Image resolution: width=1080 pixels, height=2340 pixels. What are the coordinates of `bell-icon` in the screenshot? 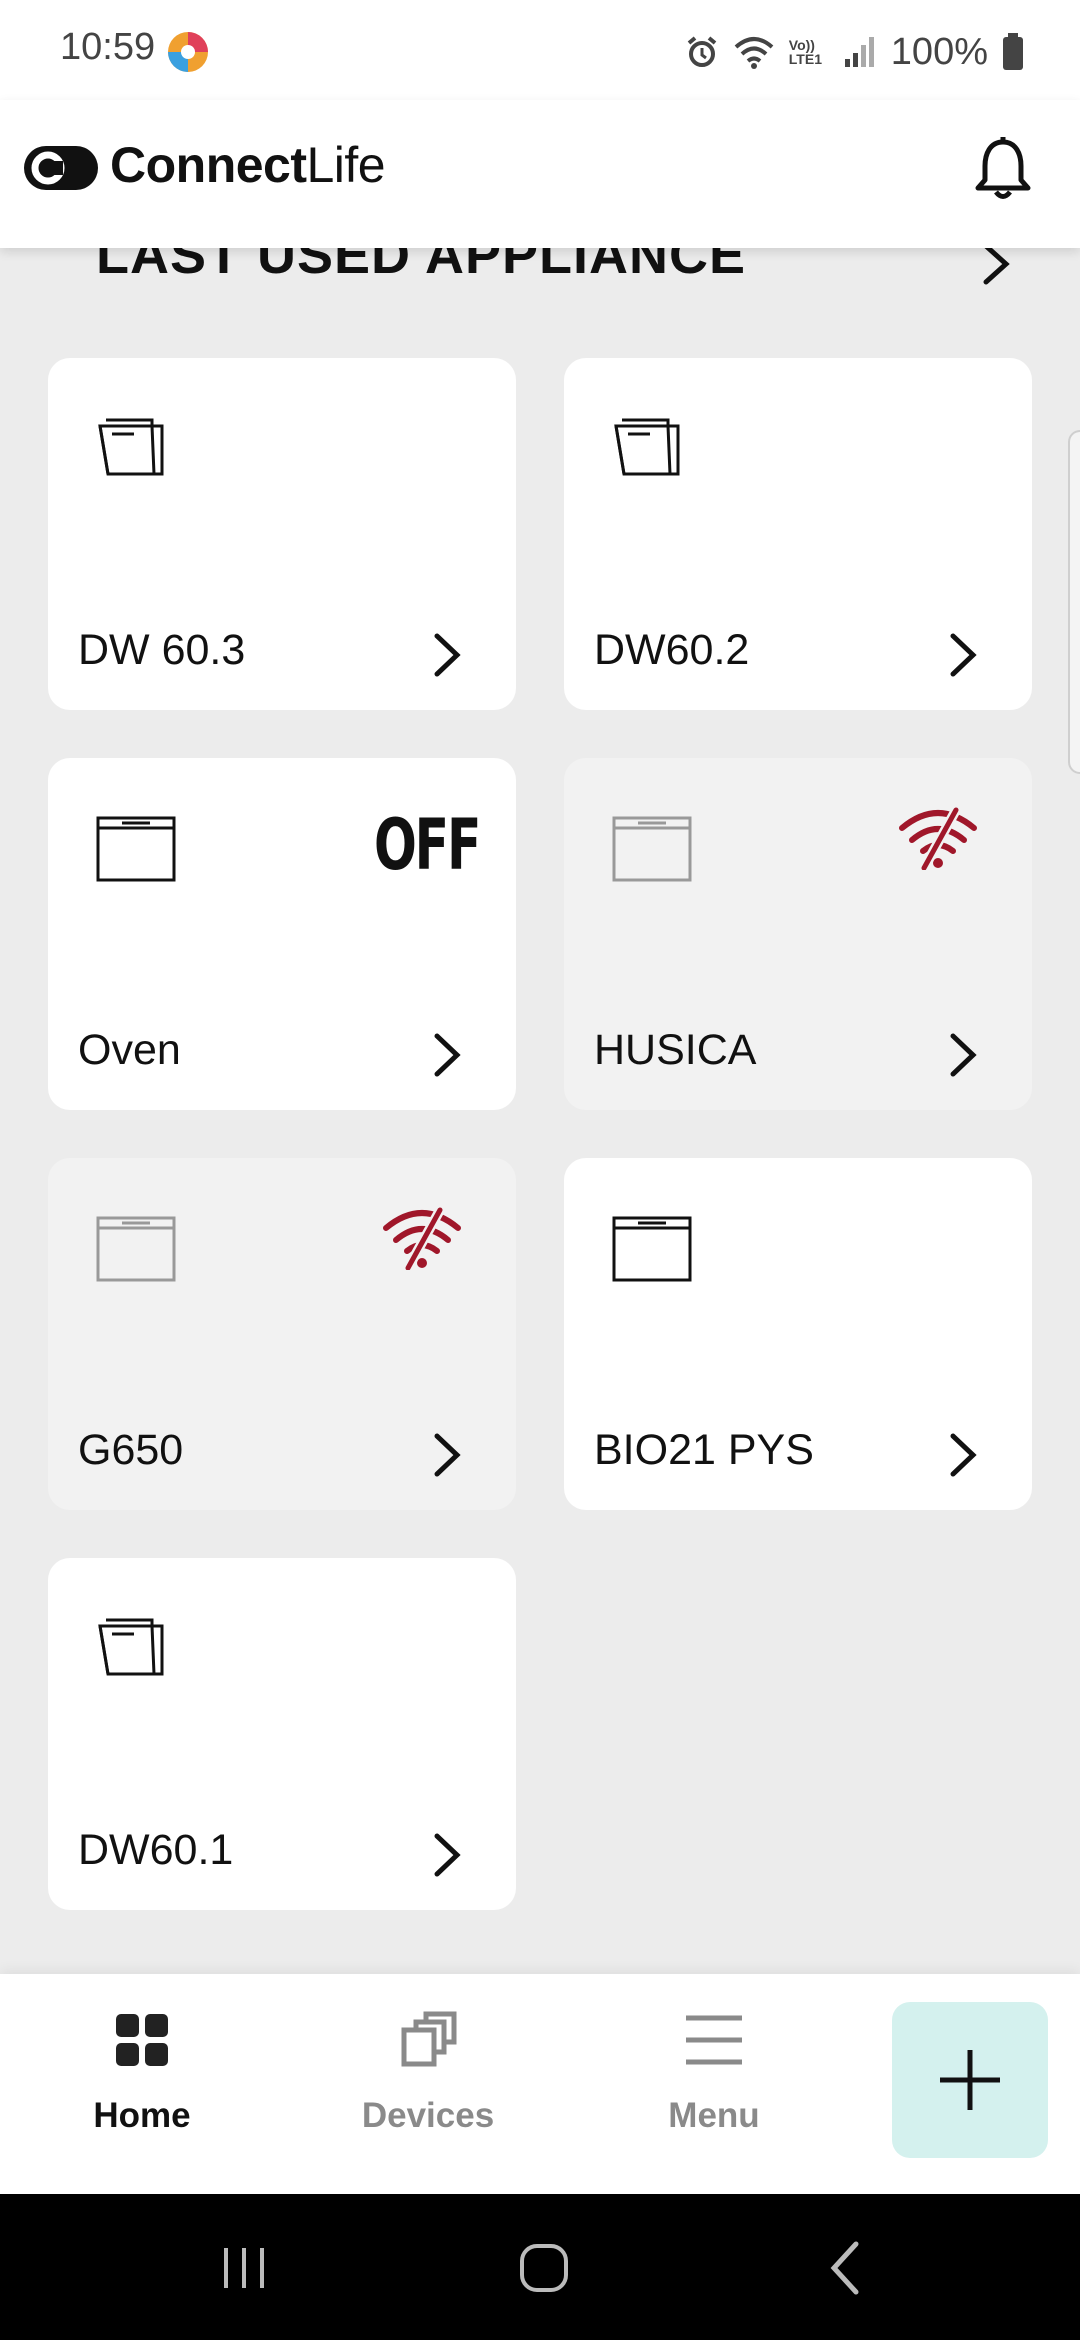 It's located at (1003, 169).